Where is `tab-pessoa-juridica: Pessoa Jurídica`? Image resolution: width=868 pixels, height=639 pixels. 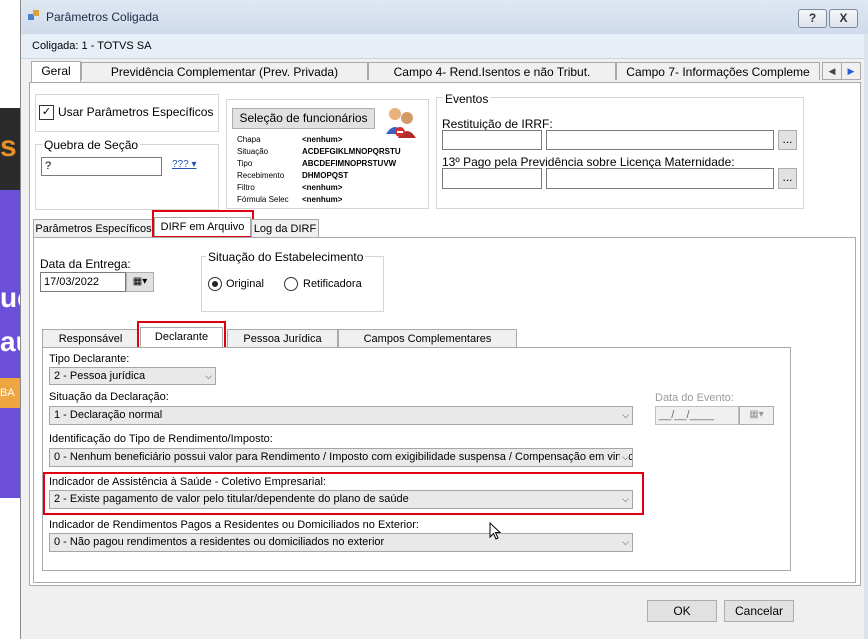
tab-pessoa-juridica: Pessoa Jurídica is located at coordinates (282, 338).